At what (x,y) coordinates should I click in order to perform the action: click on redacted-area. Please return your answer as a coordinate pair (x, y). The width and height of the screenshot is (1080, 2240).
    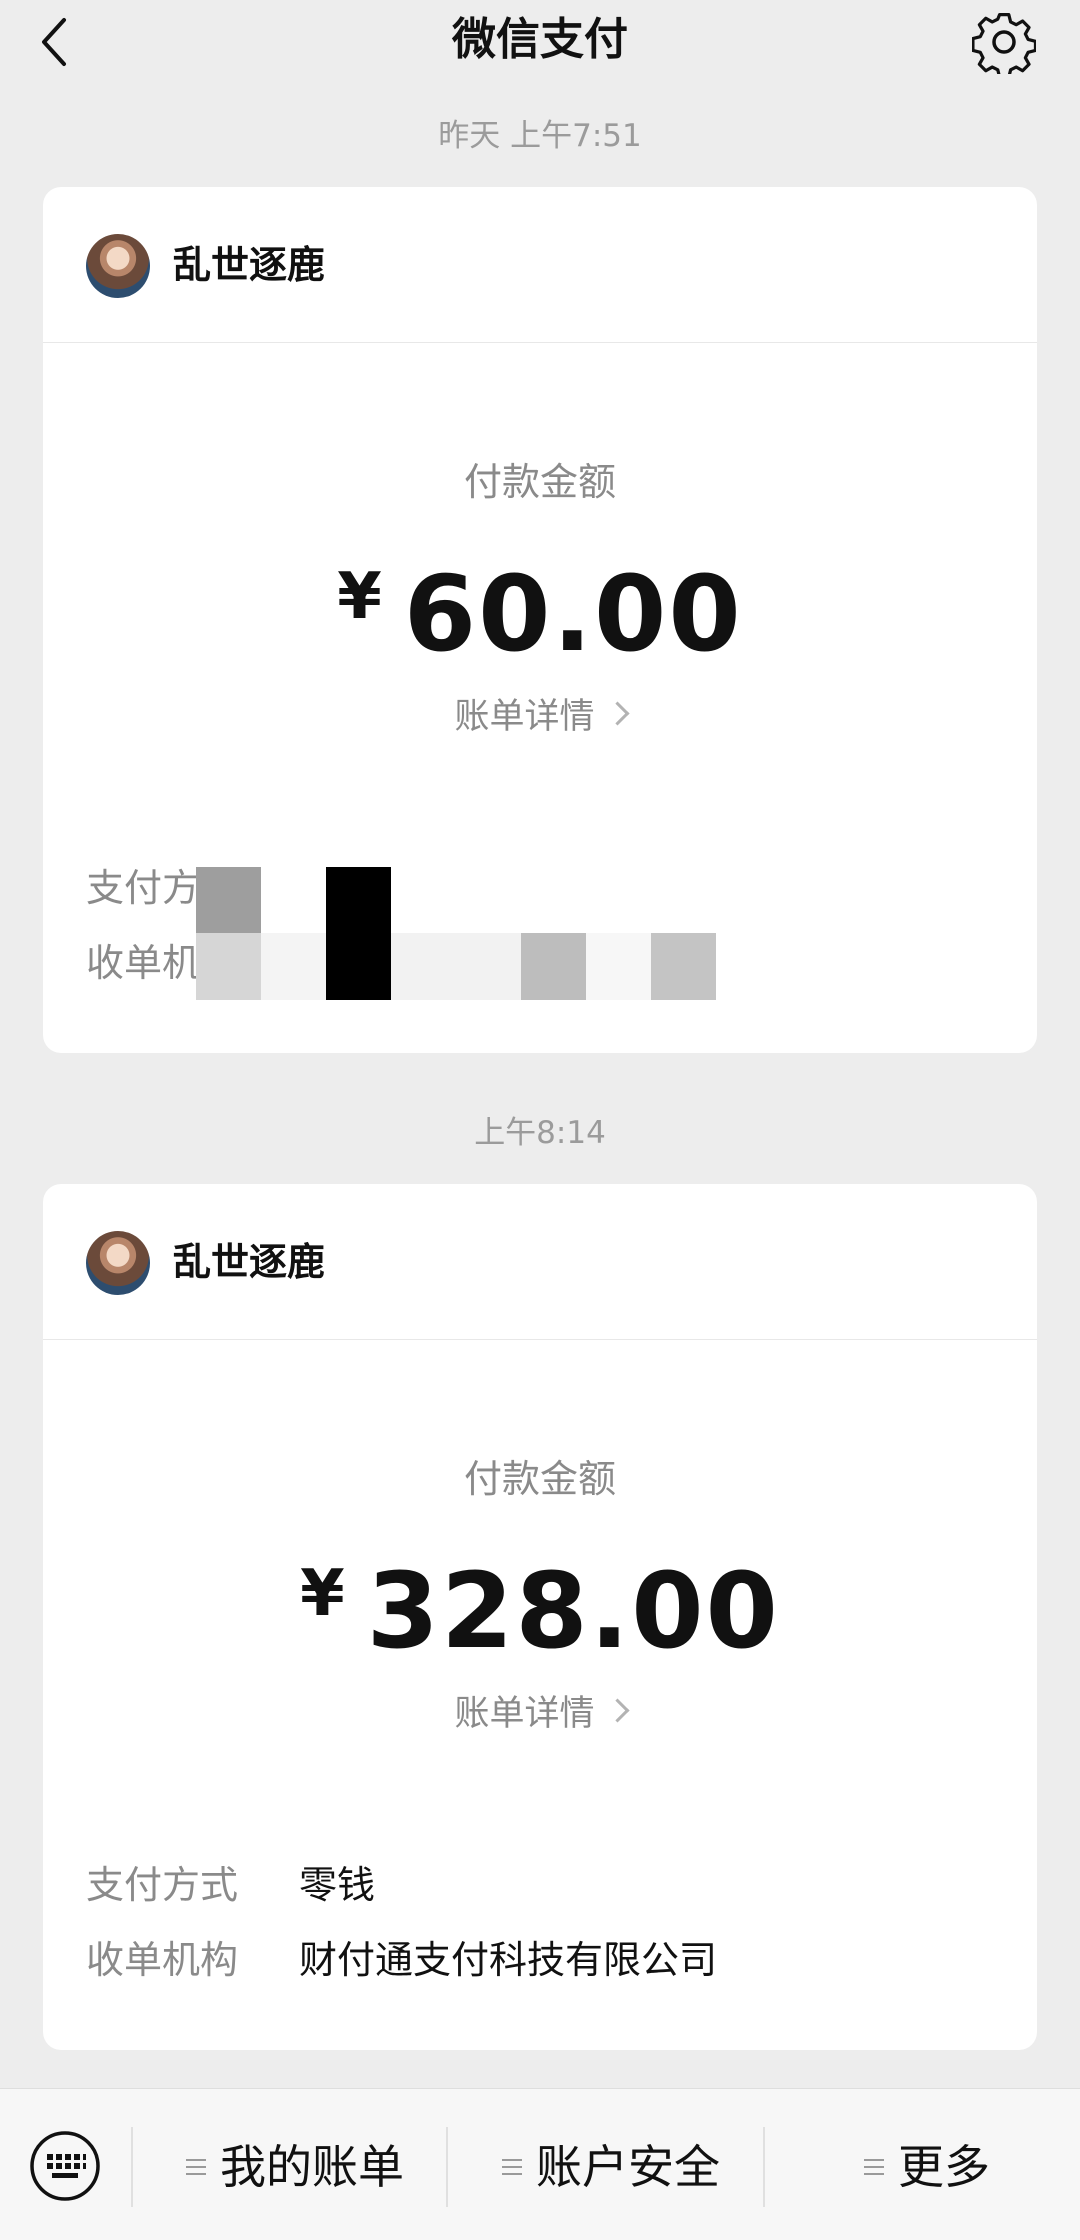
    Looking at the image, I should click on (486, 933).